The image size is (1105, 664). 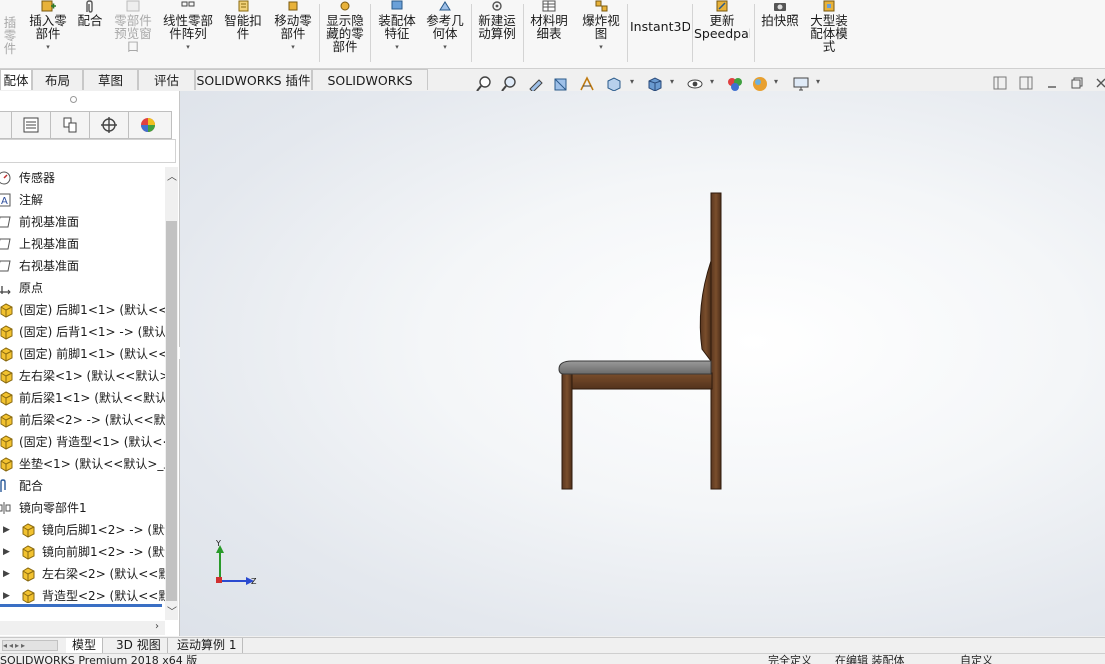 I want to click on show-hidden-components-button: 显示隐 藏的零 部件, so click(x=345, y=33).